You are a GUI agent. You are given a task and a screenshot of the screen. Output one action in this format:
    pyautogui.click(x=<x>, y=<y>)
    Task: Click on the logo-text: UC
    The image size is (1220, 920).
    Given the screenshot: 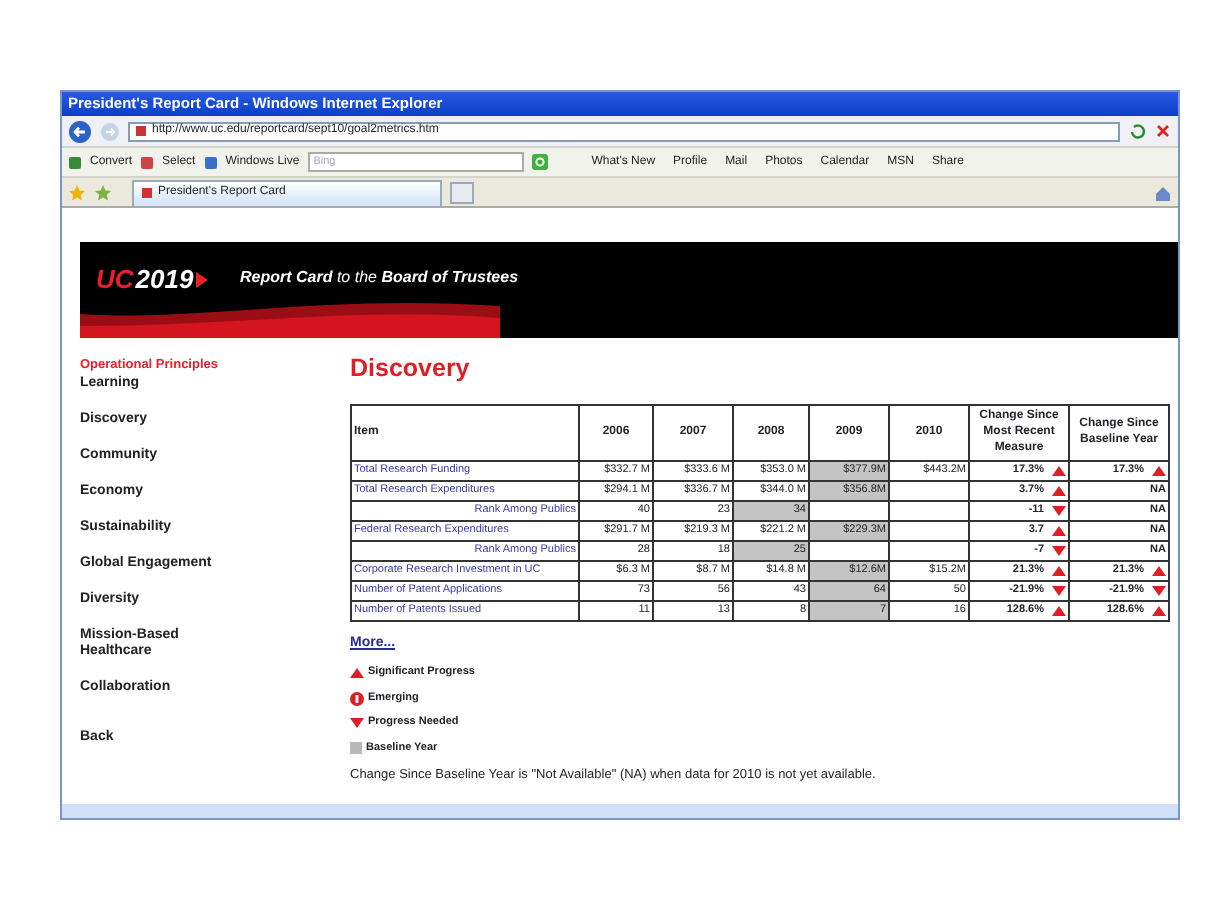 What is the action you would take?
    pyautogui.click(x=115, y=280)
    